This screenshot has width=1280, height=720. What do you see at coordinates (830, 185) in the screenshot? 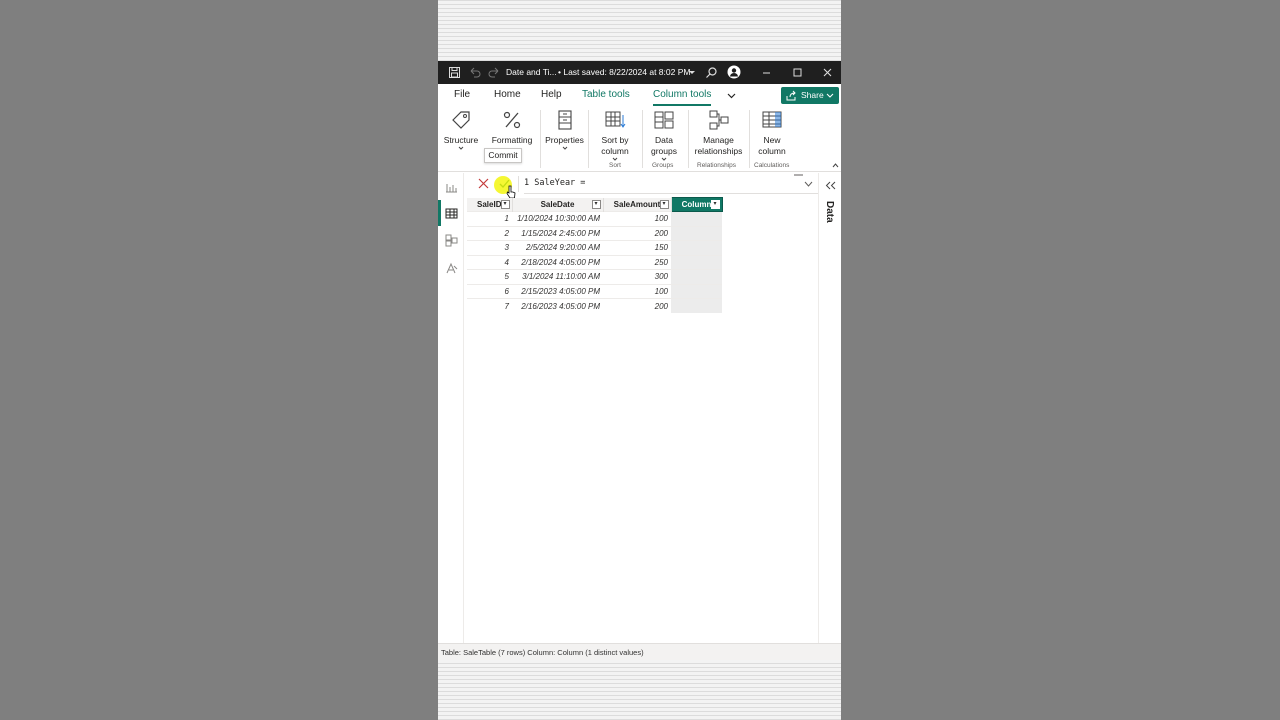
I see `expand-pane-chevrons-icon` at bounding box center [830, 185].